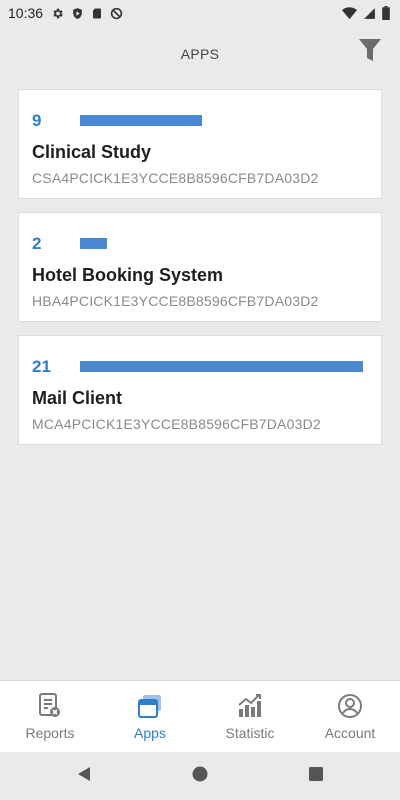  I want to click on nav-item-reports: Reports, so click(50, 716).